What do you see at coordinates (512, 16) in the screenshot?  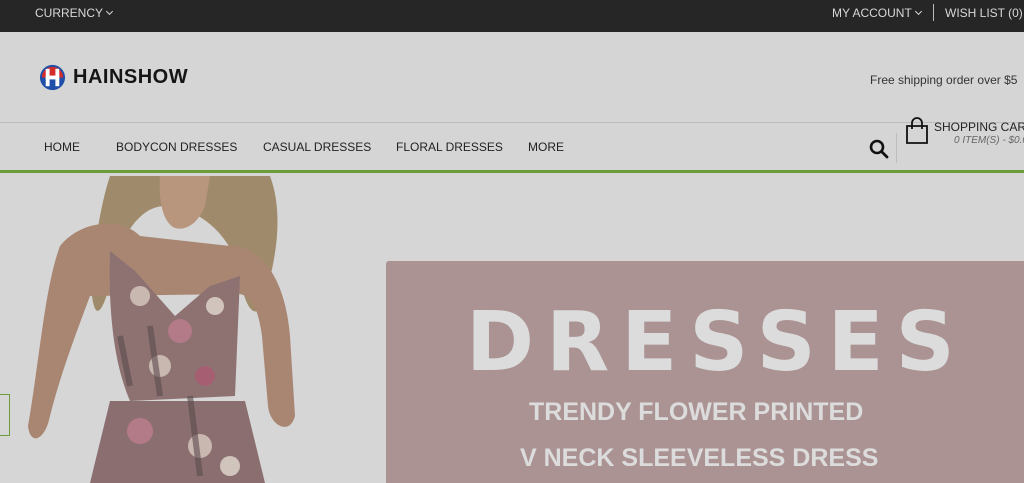 I see `top-bar: CURRENCY MY ACCOUNT WISH LIST (0)` at bounding box center [512, 16].